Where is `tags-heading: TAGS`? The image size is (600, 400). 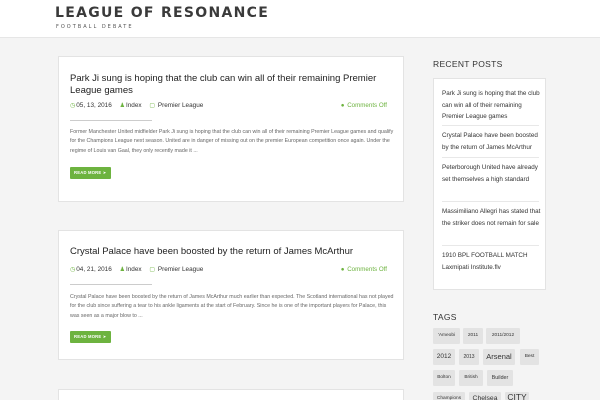 tags-heading: TAGS is located at coordinates (445, 317).